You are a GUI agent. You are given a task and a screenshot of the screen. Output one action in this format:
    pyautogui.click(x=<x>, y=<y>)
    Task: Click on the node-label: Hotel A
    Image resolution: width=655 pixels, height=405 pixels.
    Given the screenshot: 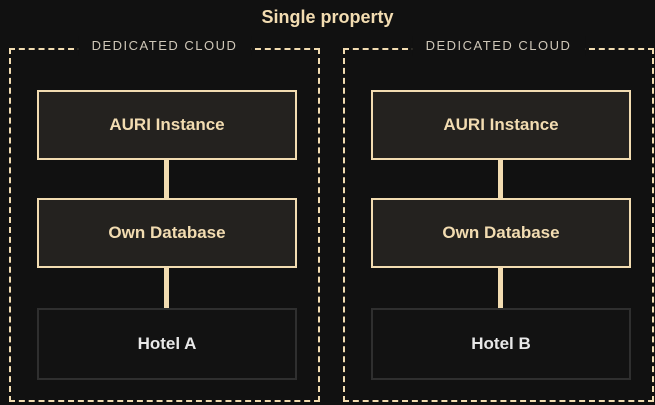 What is the action you would take?
    pyautogui.click(x=167, y=343)
    